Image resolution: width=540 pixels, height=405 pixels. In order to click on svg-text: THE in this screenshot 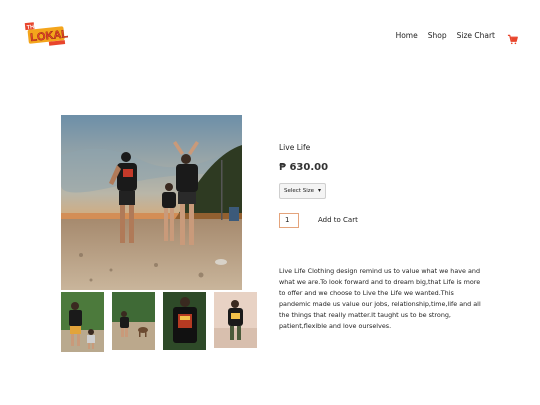, I will do `click(32, 27)`.